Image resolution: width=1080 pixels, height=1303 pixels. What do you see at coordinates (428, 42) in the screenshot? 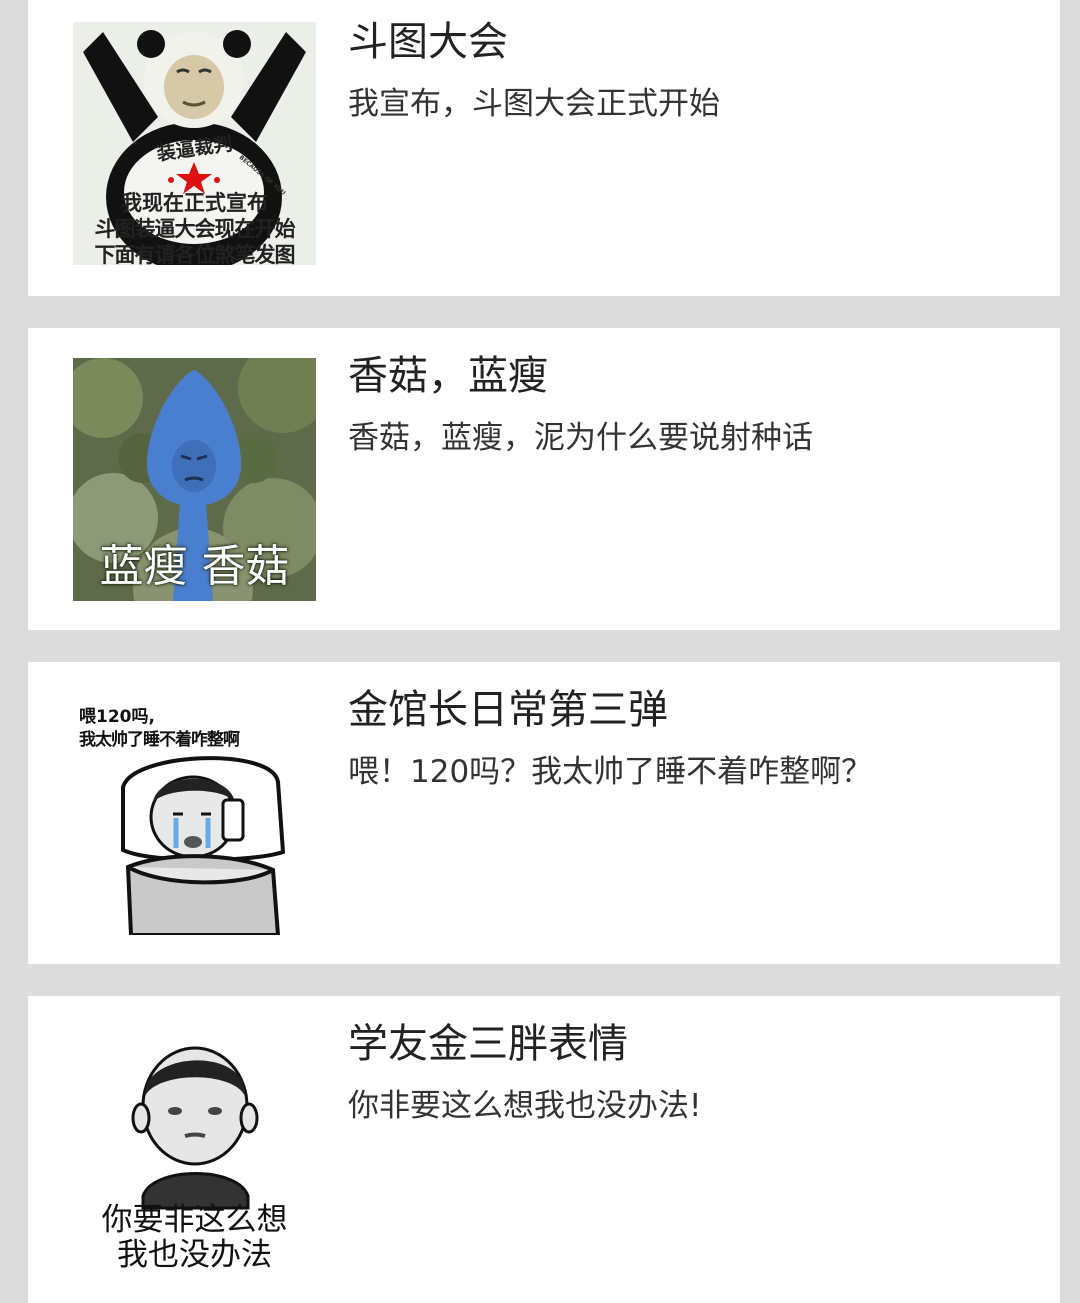
I see `item-title: 斗图大会` at bounding box center [428, 42].